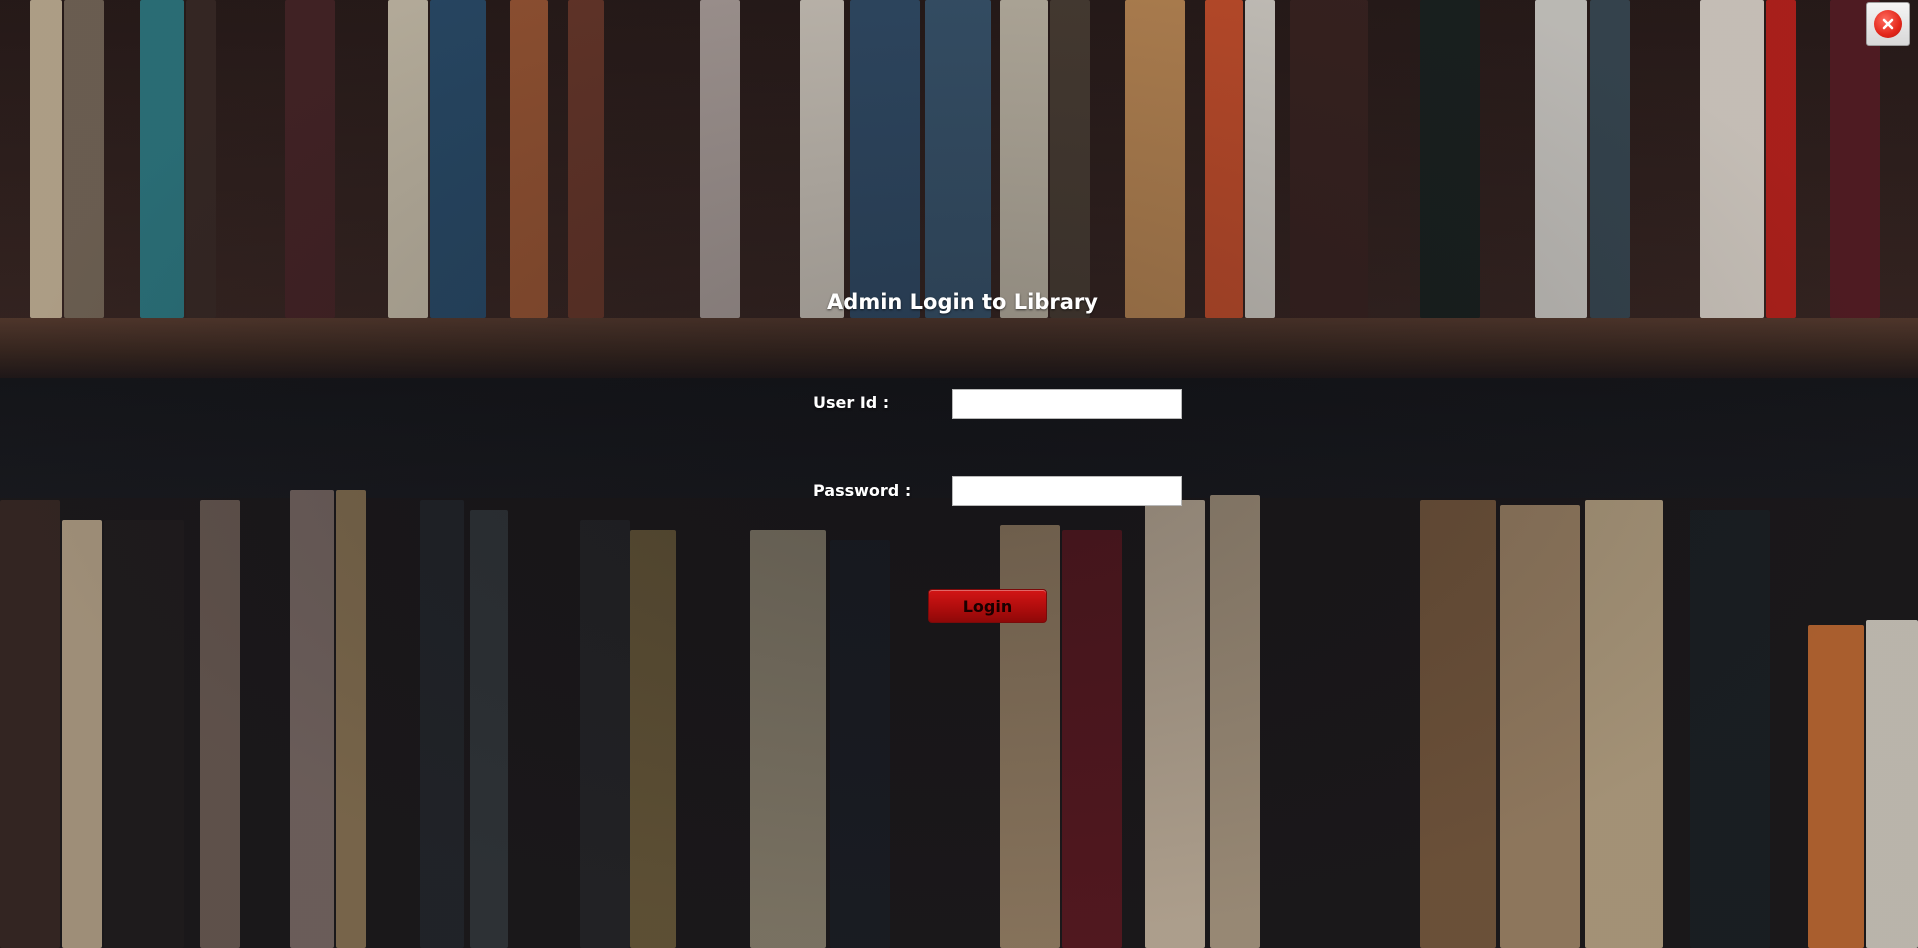  I want to click on close-button, so click(1888, 24).